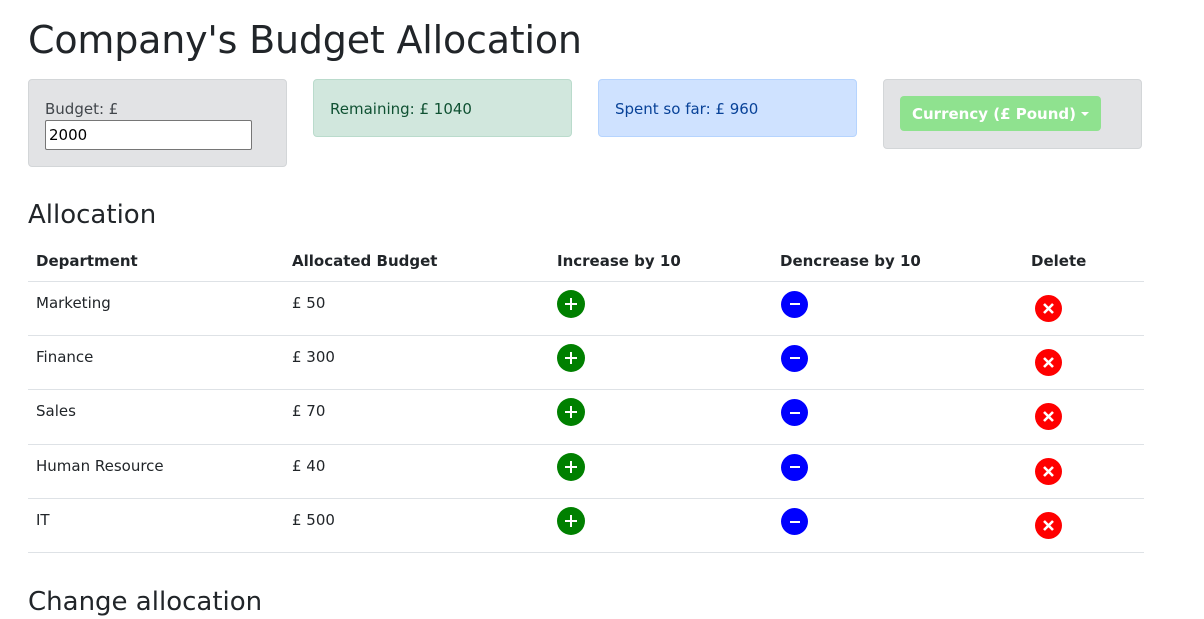 The width and height of the screenshot is (1204, 619). What do you see at coordinates (100, 465) in the screenshot?
I see `department-name: Human Resource` at bounding box center [100, 465].